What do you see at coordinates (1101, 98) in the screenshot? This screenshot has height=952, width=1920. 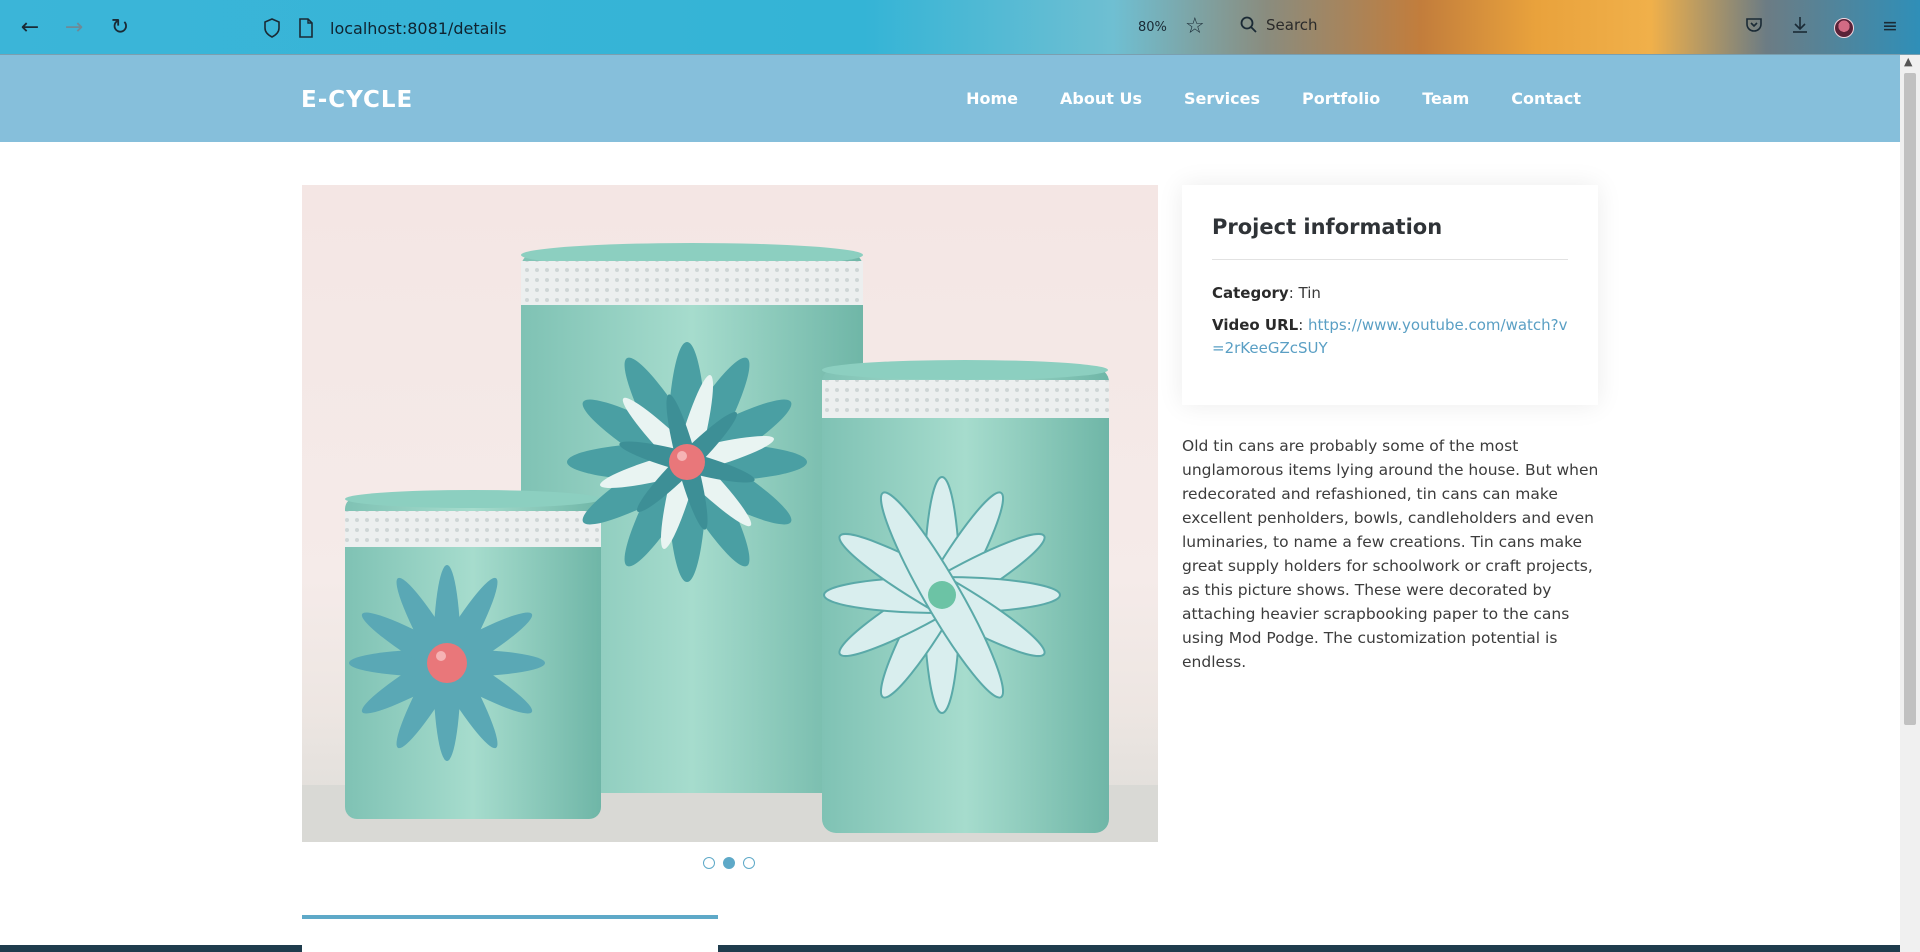 I see `nav-about-us: About Us` at bounding box center [1101, 98].